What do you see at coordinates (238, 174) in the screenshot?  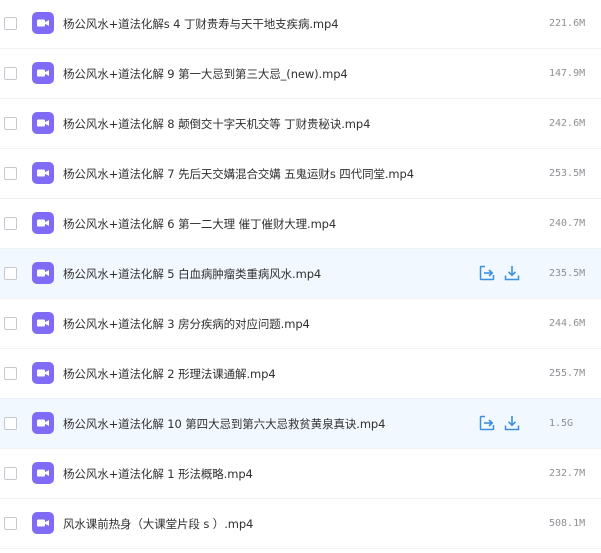 I see `file-name: 杨公风水+道法化解 7 先后天交媾混合交媾 五鬼运财s 四代同堂.mp4` at bounding box center [238, 174].